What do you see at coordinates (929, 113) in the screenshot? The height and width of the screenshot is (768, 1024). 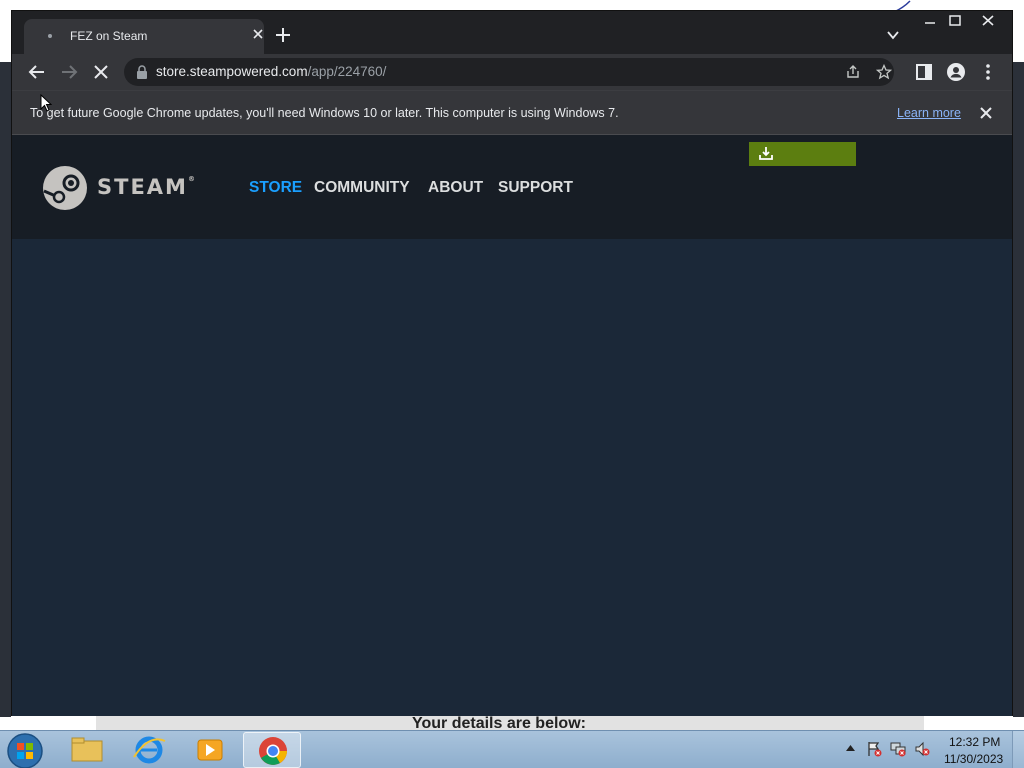 I see `learn-more-link: Learn more` at bounding box center [929, 113].